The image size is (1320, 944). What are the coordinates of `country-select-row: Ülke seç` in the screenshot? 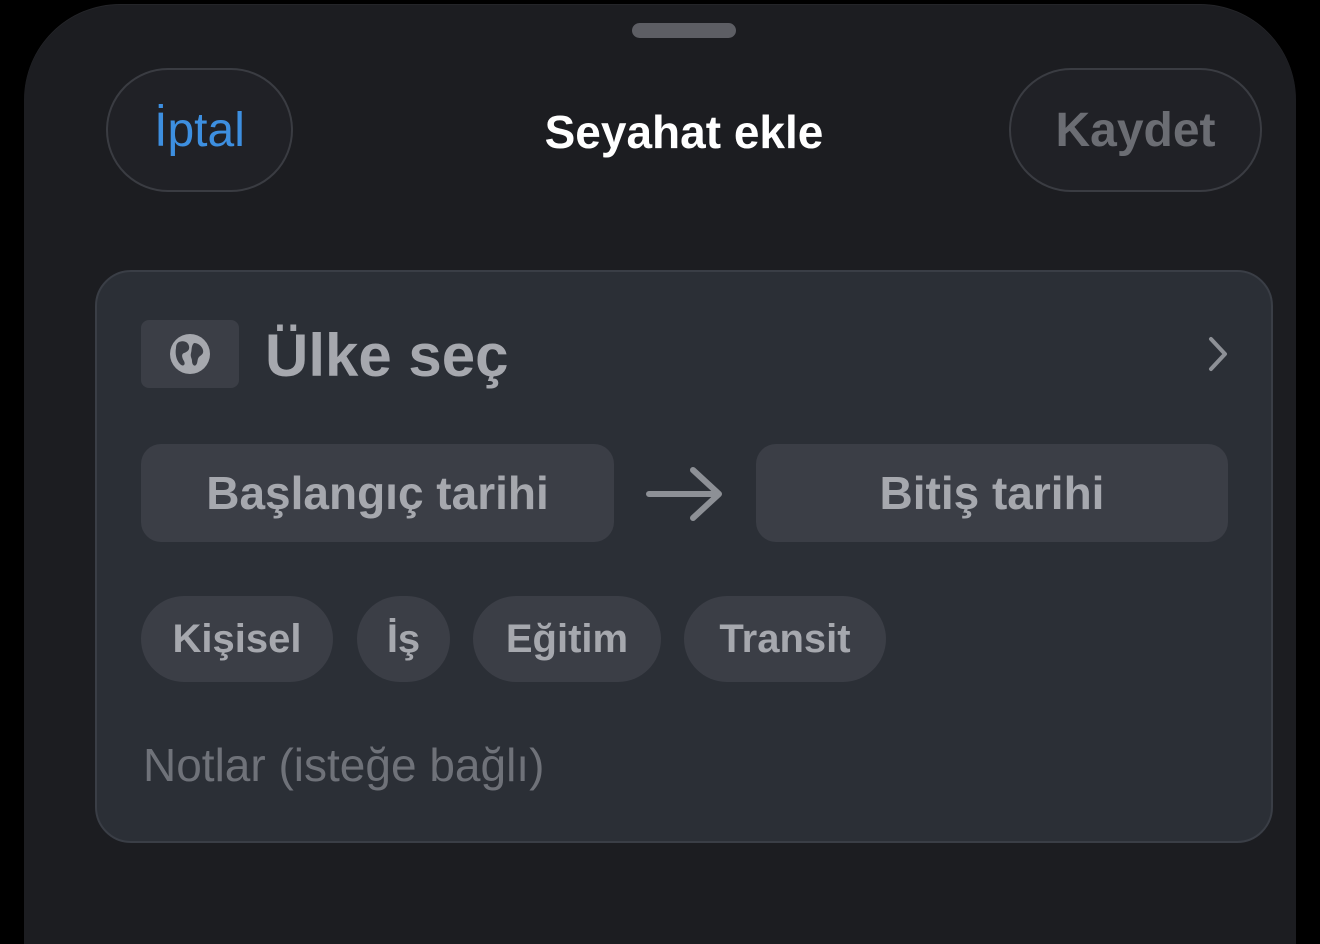 It's located at (687, 356).